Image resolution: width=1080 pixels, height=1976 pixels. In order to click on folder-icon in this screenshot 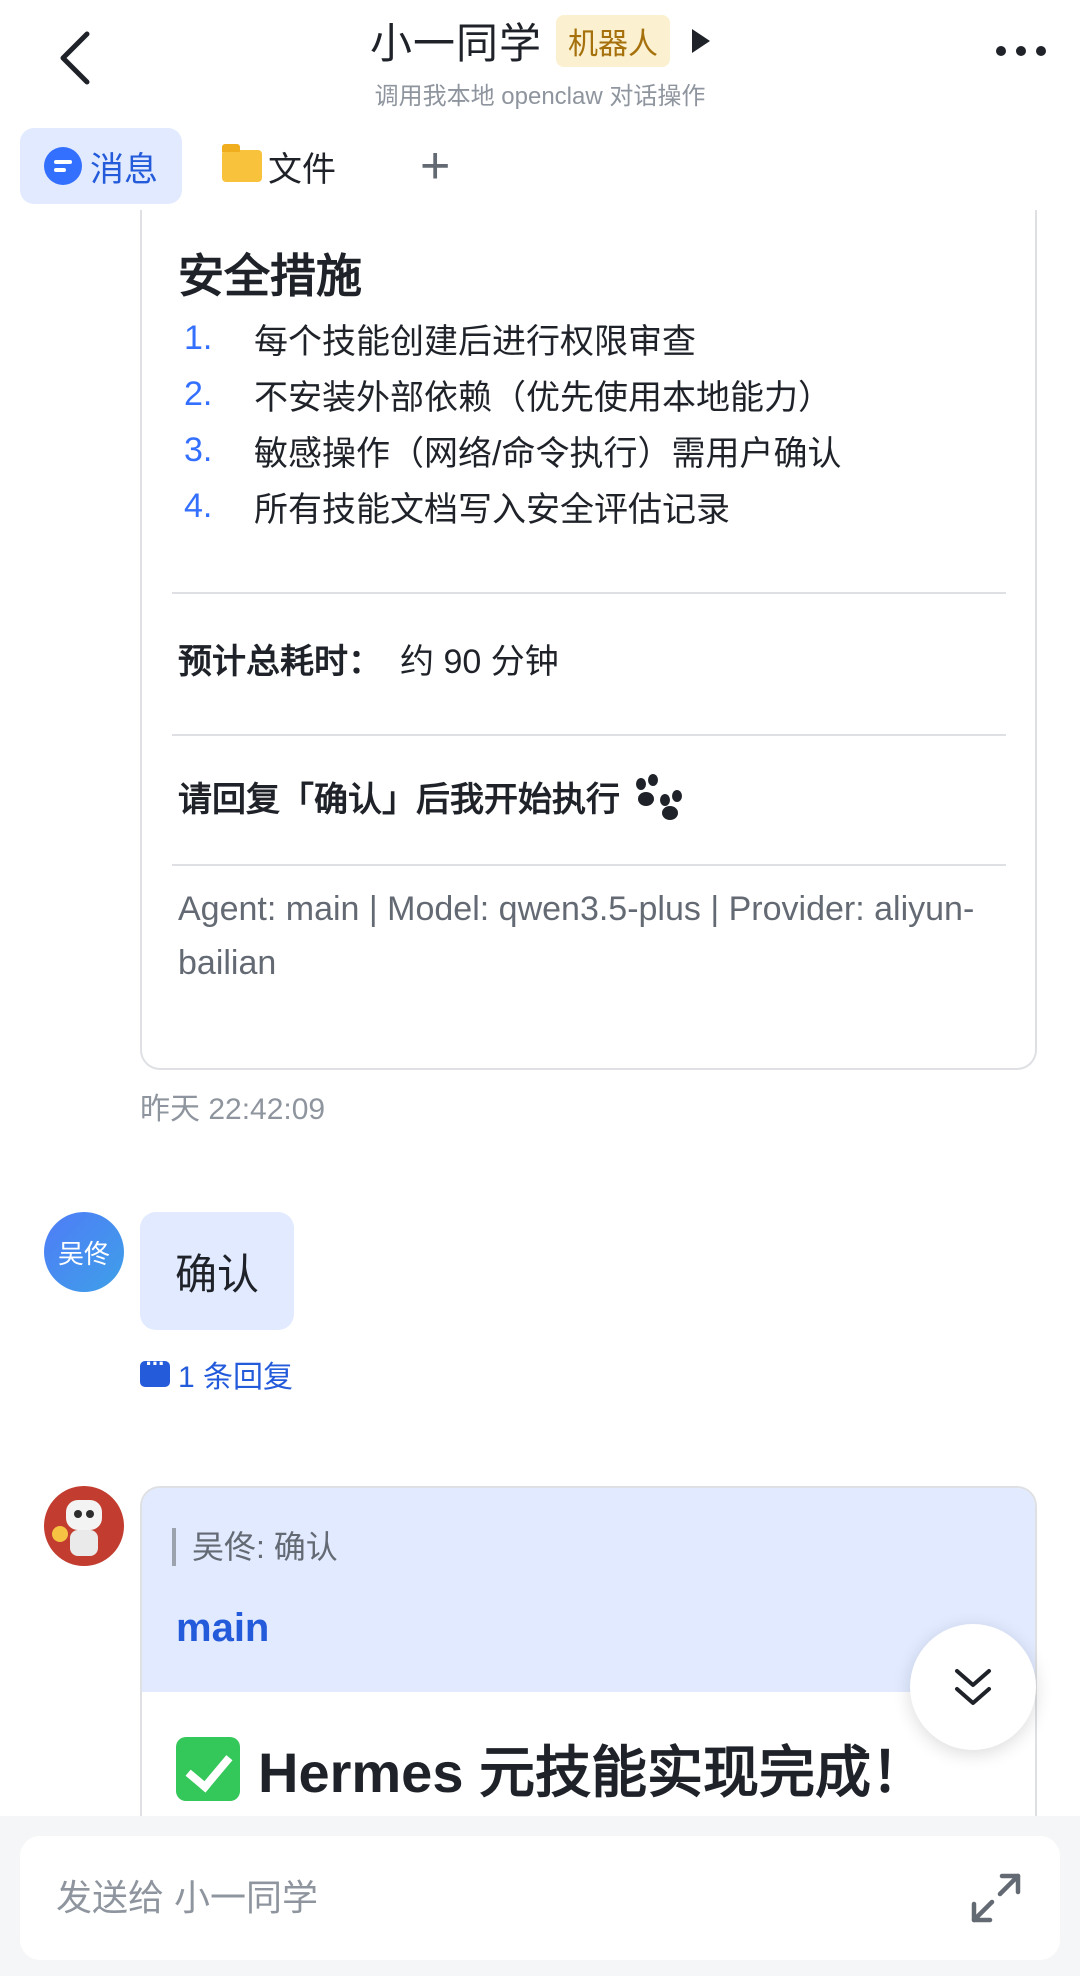, I will do `click(242, 163)`.